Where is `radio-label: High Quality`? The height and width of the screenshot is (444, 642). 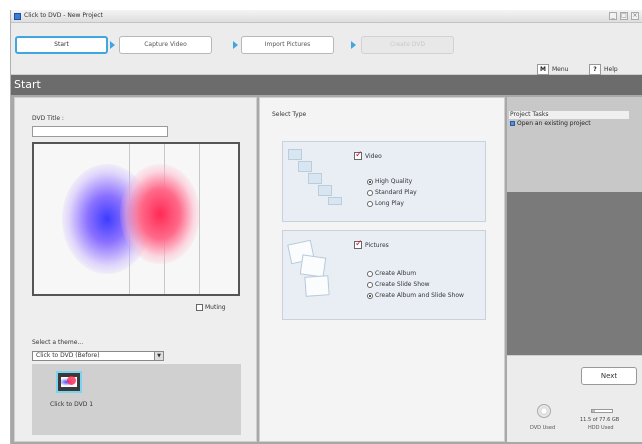
radio-label: High Quality is located at coordinates (394, 181).